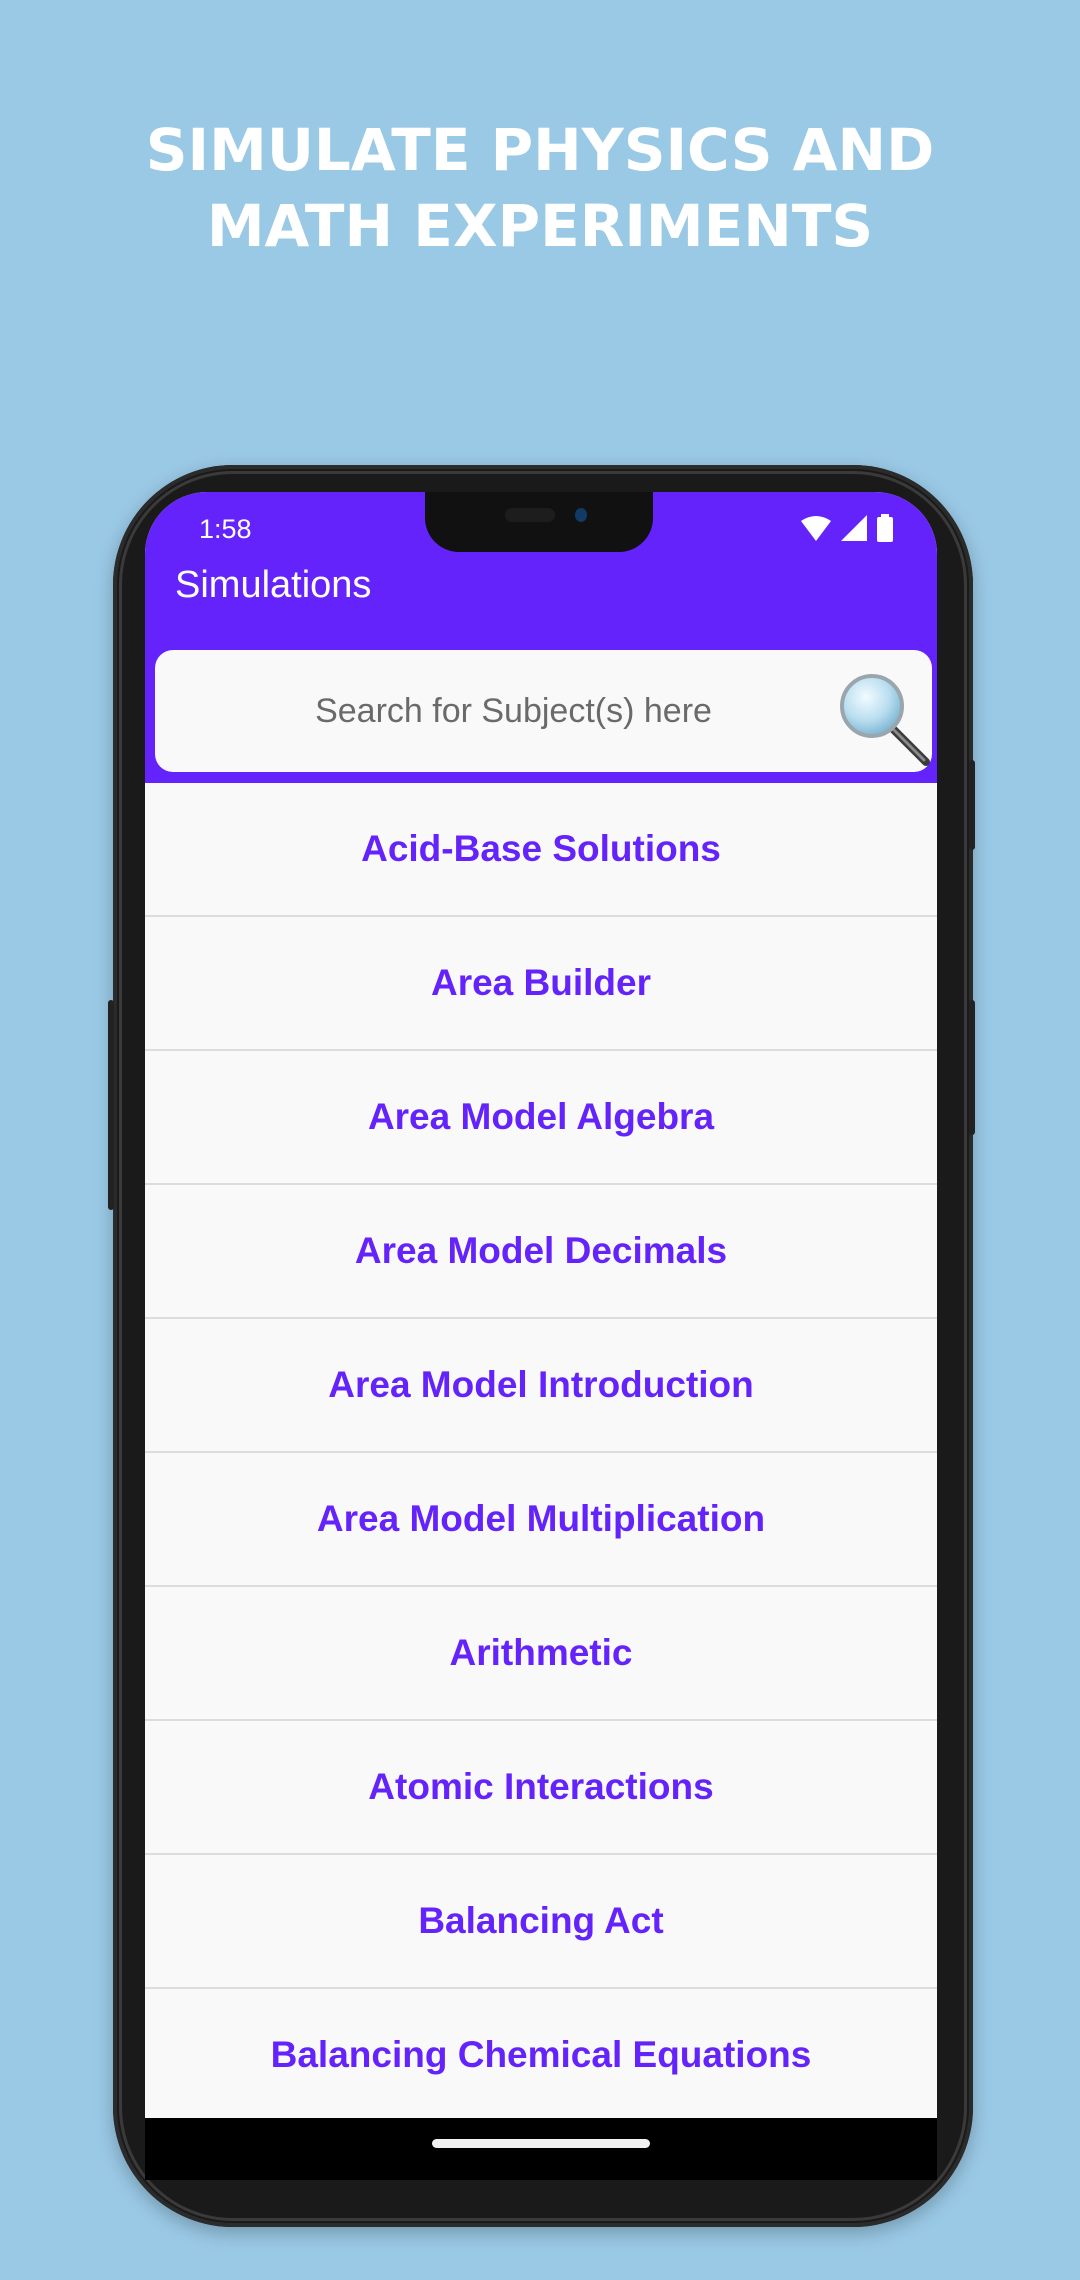  I want to click on home-gesture-handle, so click(541, 2143).